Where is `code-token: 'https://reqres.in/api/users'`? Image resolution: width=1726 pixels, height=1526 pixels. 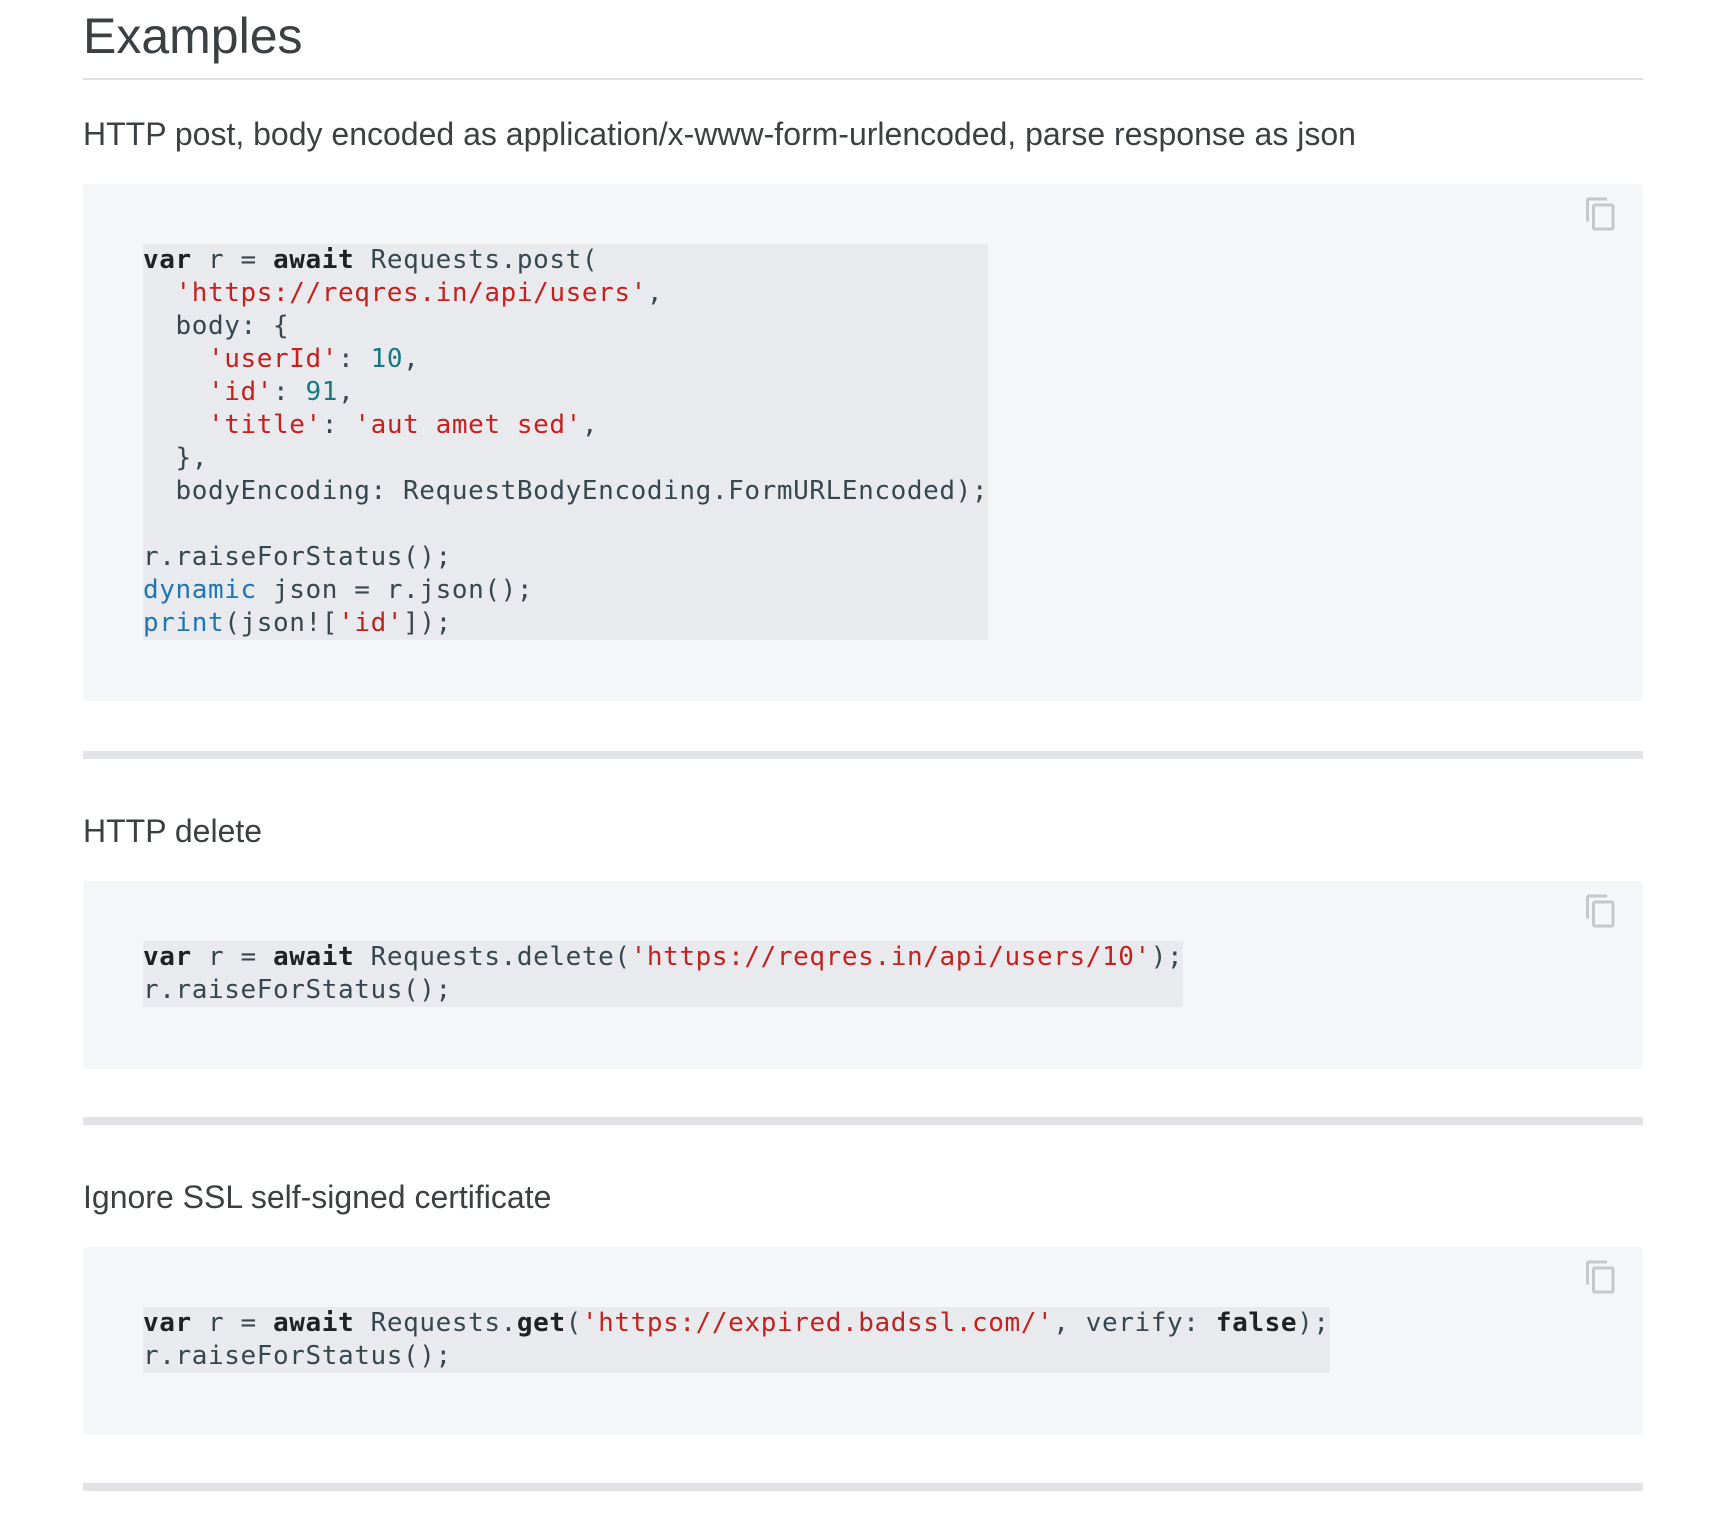
code-token: 'https://reqres.in/api/users' is located at coordinates (411, 293).